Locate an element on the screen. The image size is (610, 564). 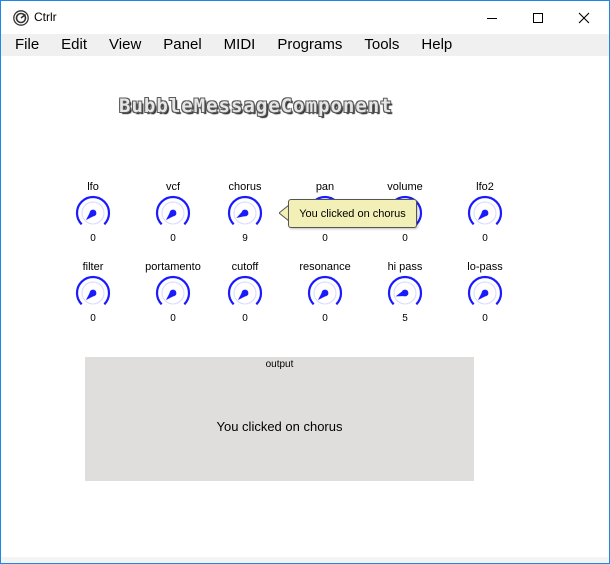
menu-view: View is located at coordinates (126, 45).